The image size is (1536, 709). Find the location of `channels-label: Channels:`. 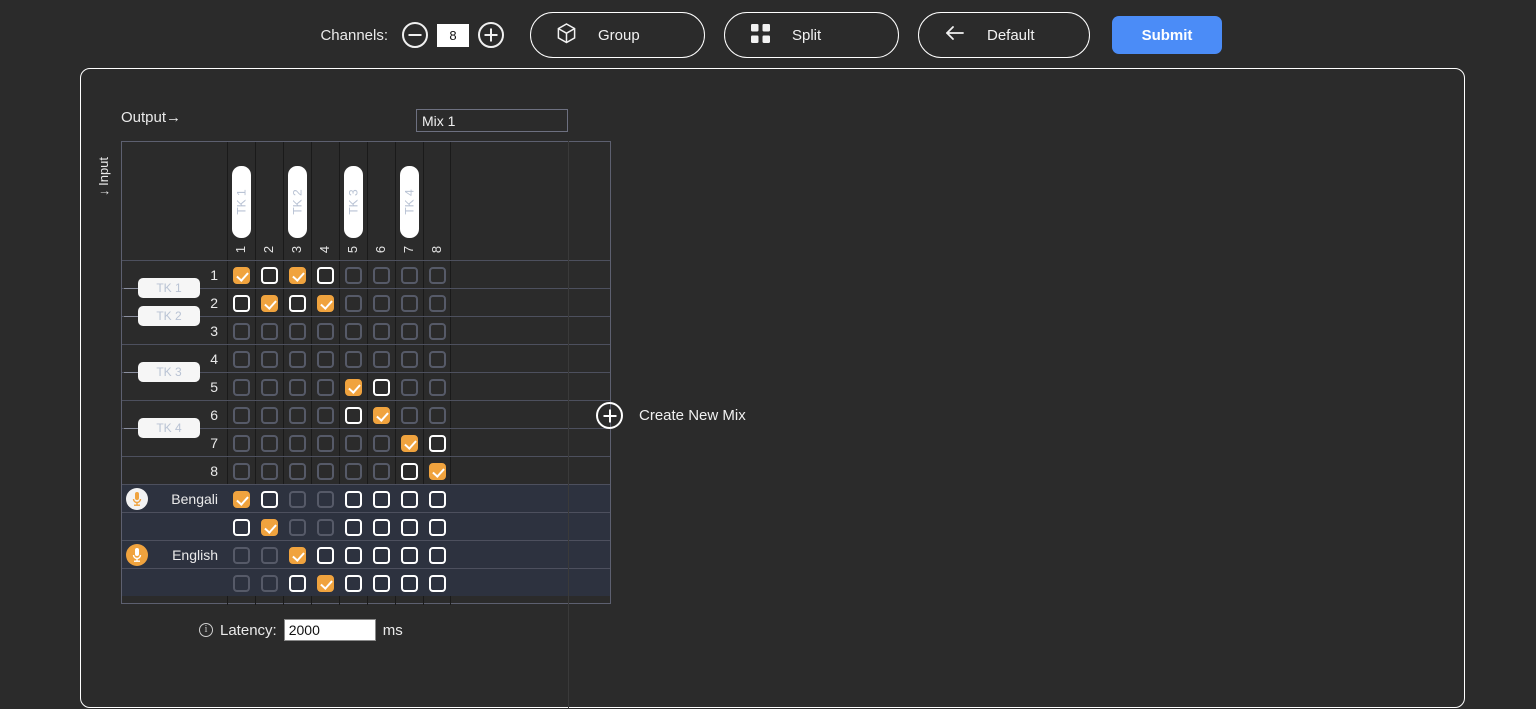

channels-label: Channels: is located at coordinates (354, 35).